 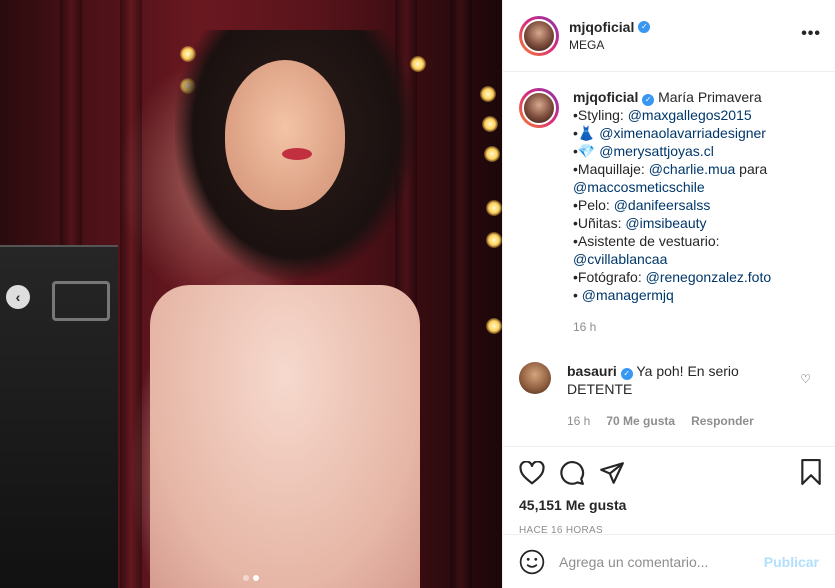 I want to click on mention-link: @ximenaolavarriadesigner, so click(x=682, y=133).